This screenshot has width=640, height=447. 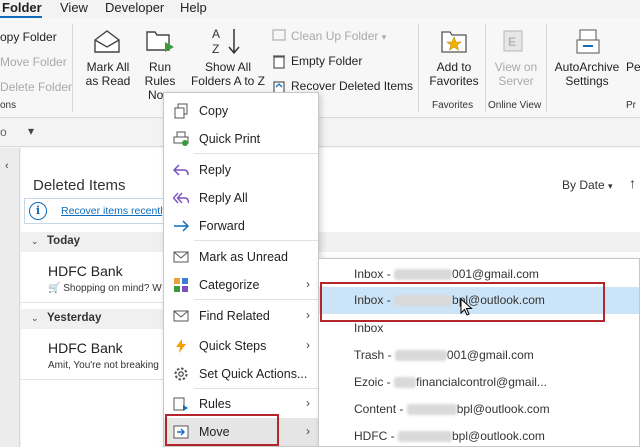 I want to click on svg-text: A, so click(x=216, y=34).